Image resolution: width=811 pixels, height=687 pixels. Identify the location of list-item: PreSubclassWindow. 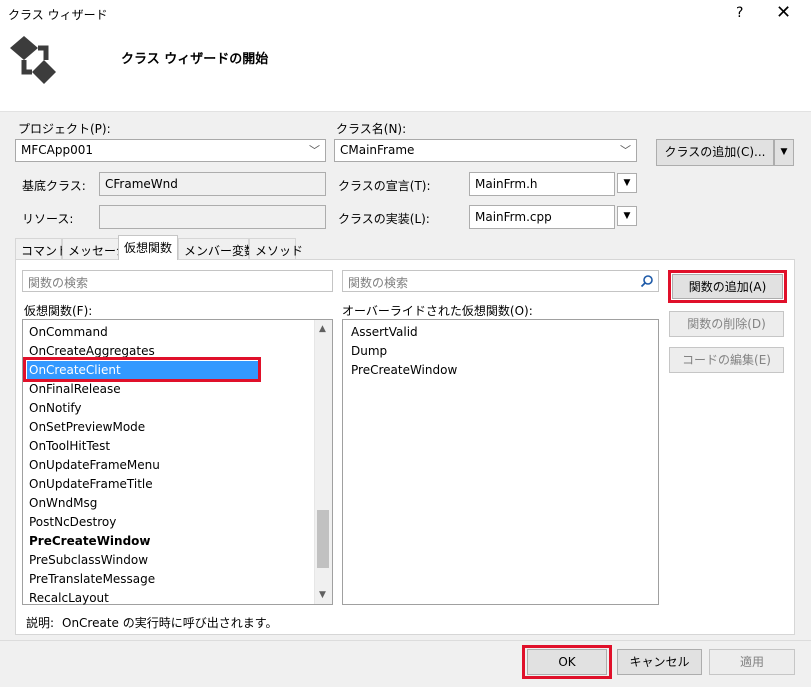
(85, 560).